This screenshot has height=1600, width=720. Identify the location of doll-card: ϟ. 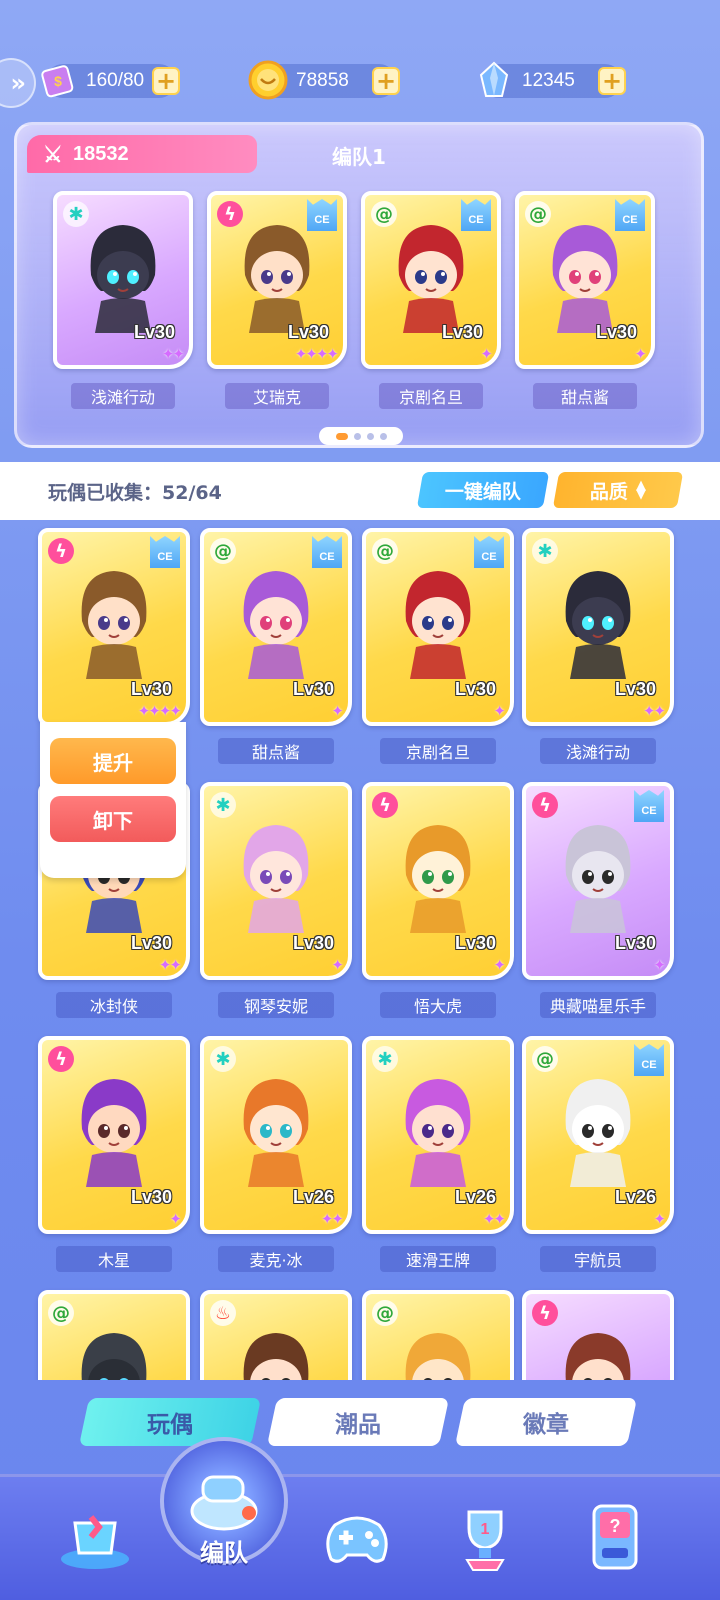
(598, 1335).